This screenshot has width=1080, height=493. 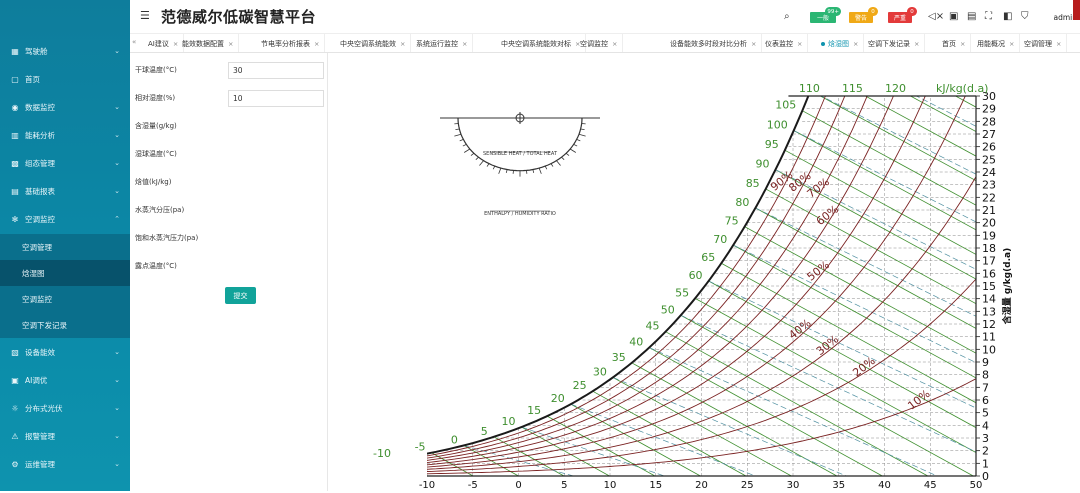 I want to click on submenu-item: 焓湿图, so click(x=65, y=273).